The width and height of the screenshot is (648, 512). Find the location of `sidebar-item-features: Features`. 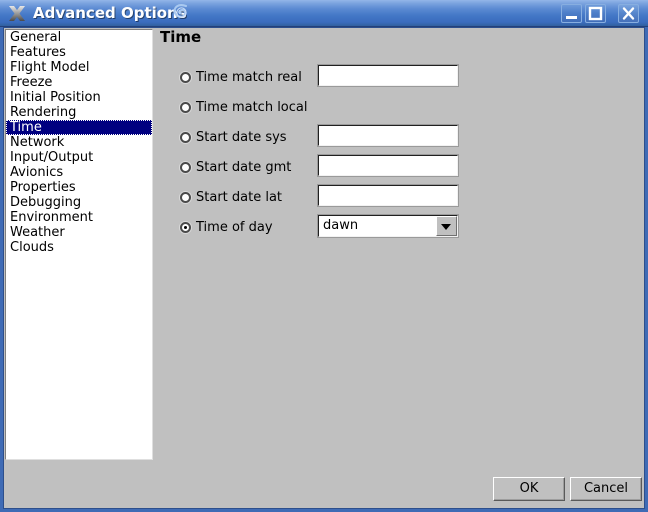

sidebar-item-features: Features is located at coordinates (79, 52).